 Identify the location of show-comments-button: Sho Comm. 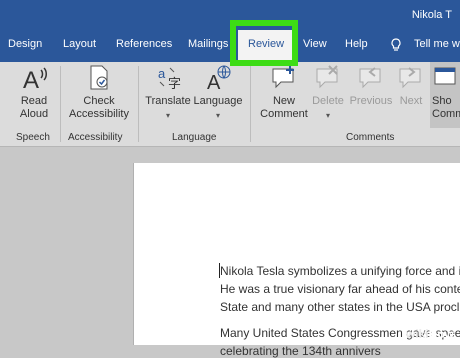
(445, 95).